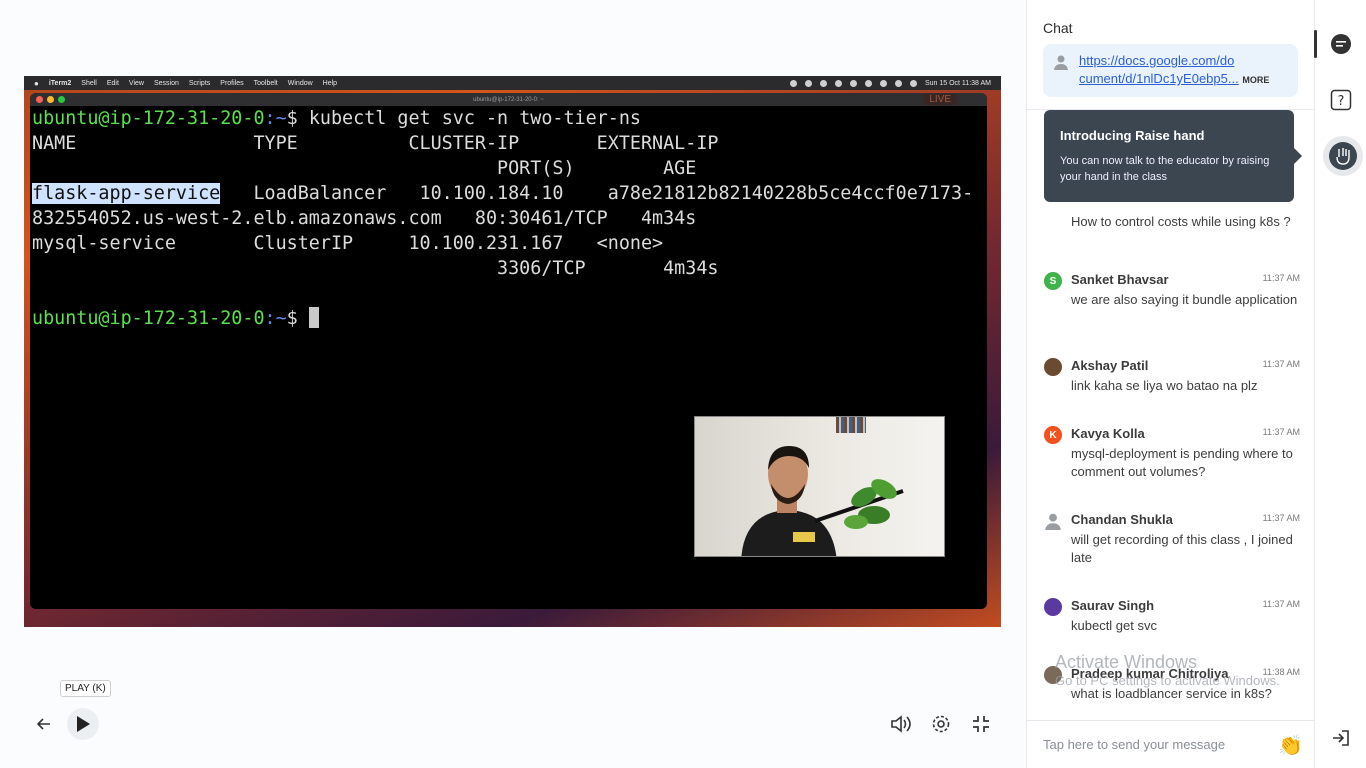  Describe the element at coordinates (870, 504) in the screenshot. I see `plant` at that location.